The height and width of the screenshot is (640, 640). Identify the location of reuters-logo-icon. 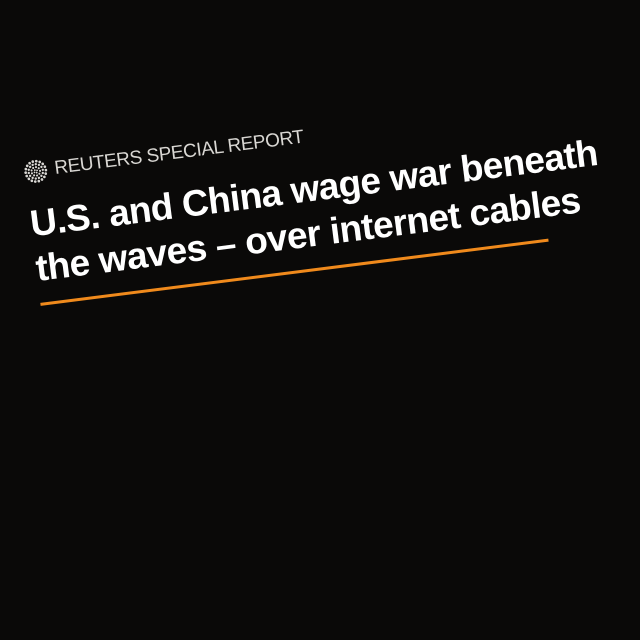
(36, 171).